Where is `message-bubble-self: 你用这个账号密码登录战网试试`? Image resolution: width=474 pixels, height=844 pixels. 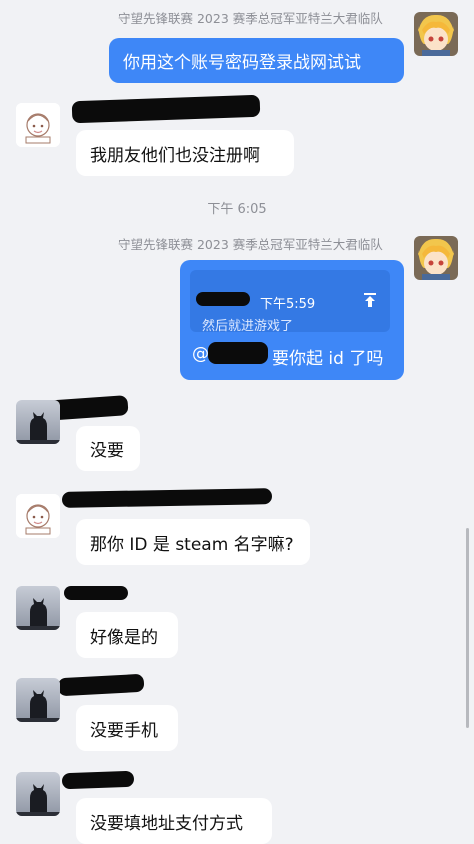 message-bubble-self: 你用这个账号密码登录战网试试 is located at coordinates (256, 60).